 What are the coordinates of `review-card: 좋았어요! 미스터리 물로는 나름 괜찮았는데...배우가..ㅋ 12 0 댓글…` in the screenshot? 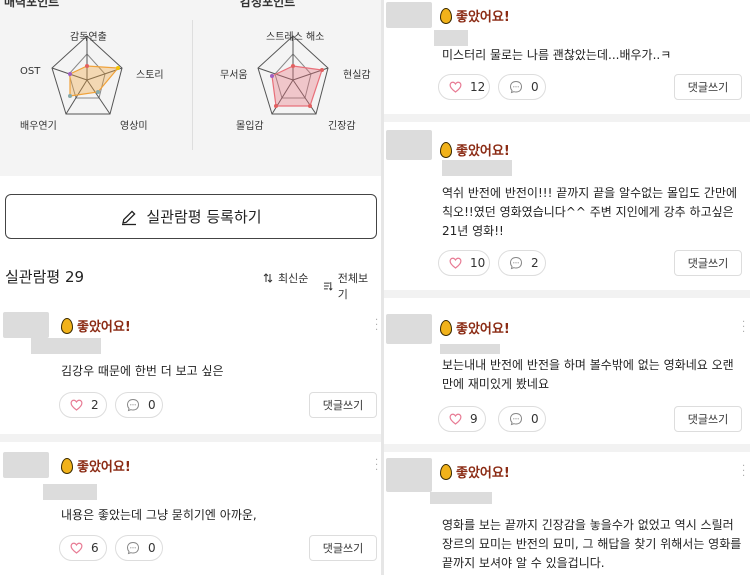 It's located at (568, 57).